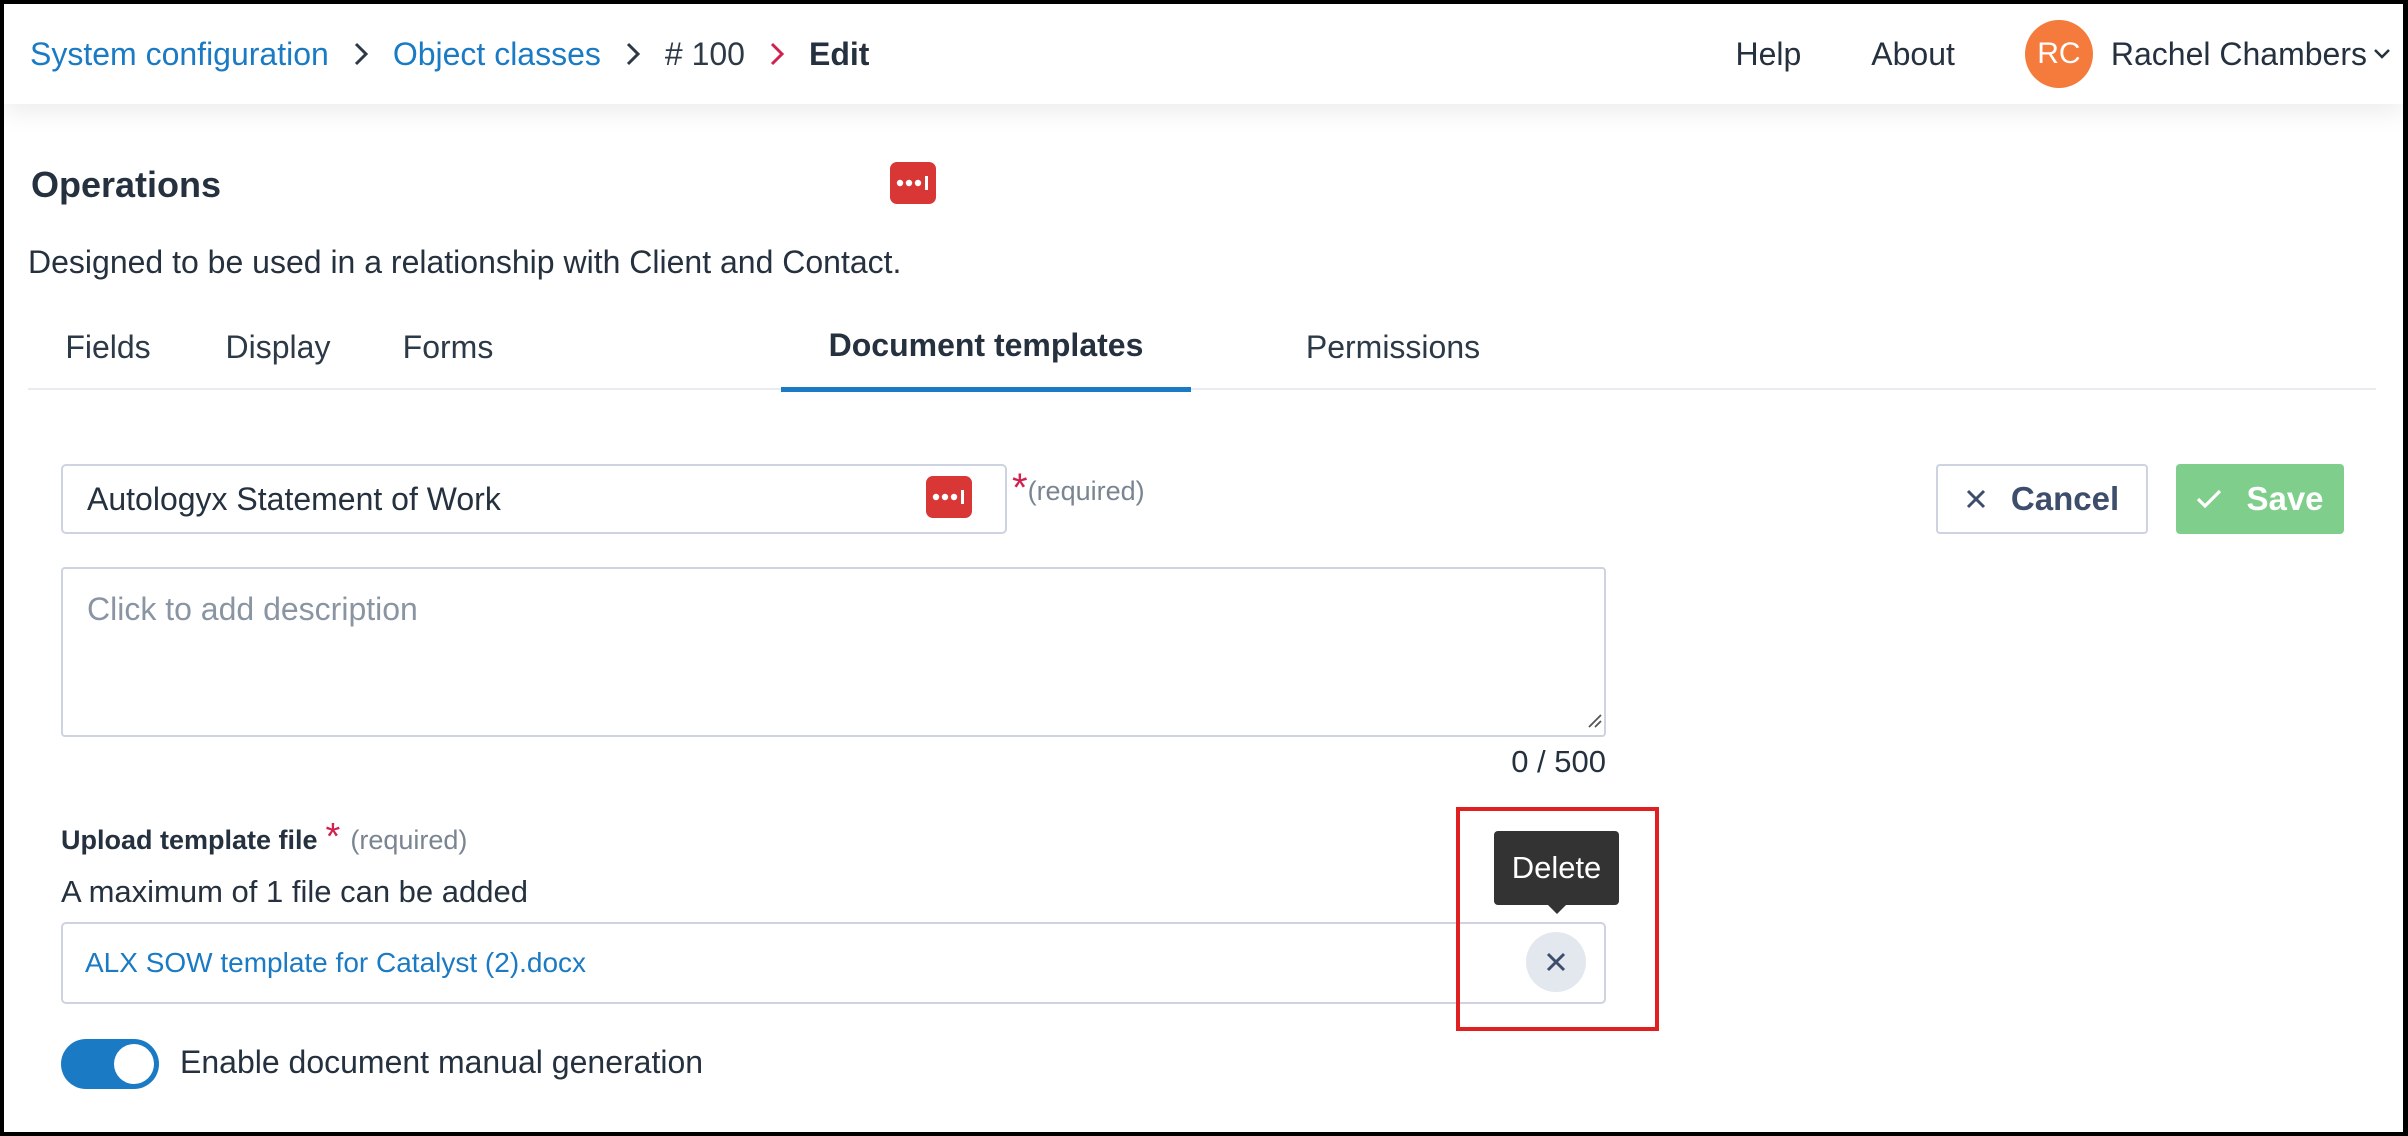 The image size is (2408, 1136). I want to click on manual-generation-toggle, so click(110, 1064).